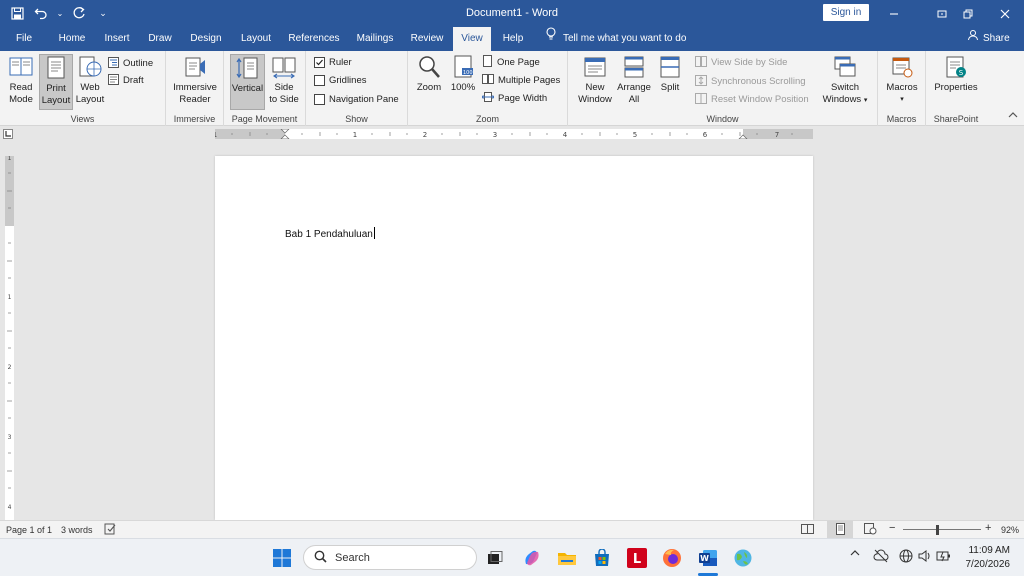 The image size is (1024, 576). I want to click on switch-windows-button: Switch Windows ▾, so click(845, 80).